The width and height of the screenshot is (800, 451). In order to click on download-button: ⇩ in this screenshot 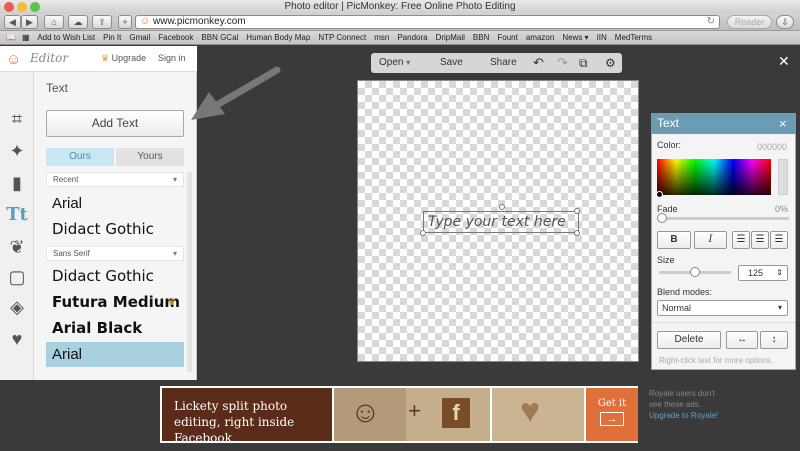, I will do `click(785, 22)`.